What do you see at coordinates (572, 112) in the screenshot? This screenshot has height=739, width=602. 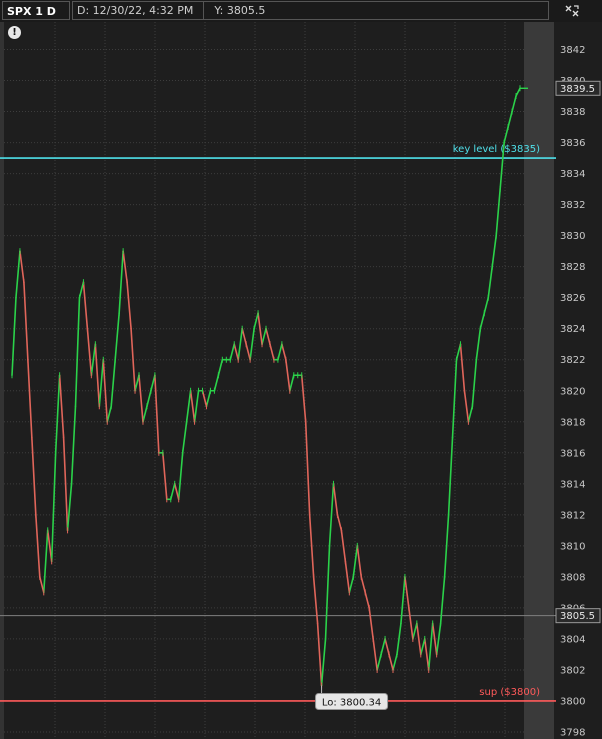 I see `y-tick-label: 3838` at bounding box center [572, 112].